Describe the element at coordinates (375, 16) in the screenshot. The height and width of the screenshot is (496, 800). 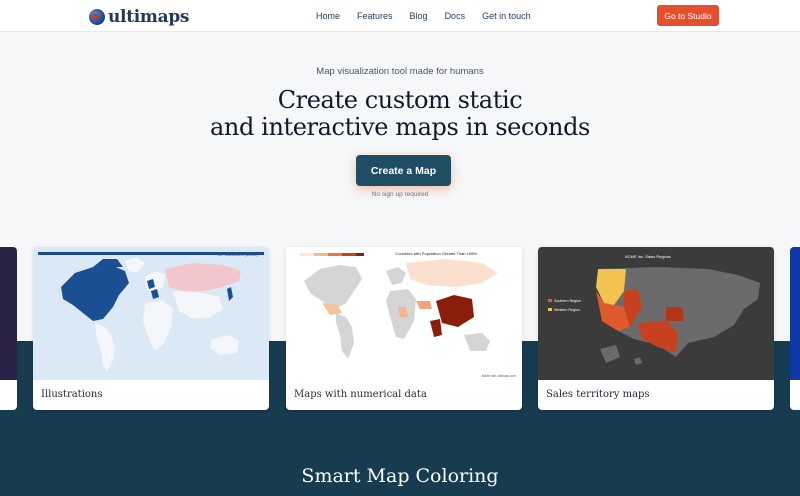
I see `nav-item-features: Features` at that location.